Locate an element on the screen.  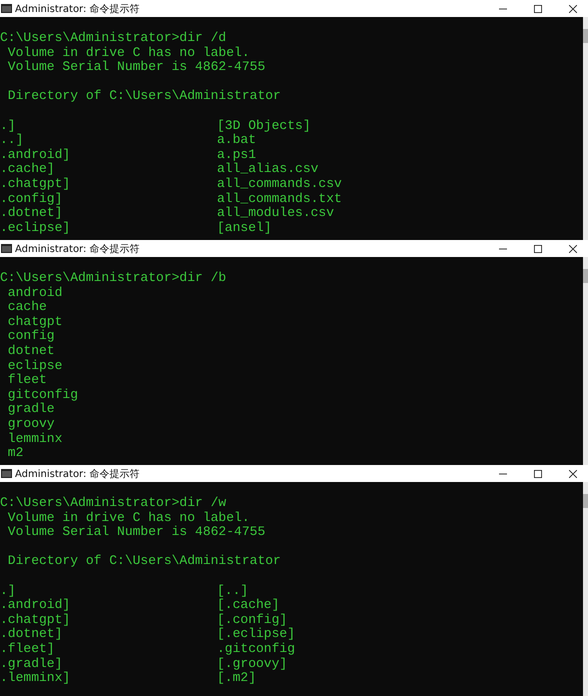
directory-entry: all_alias.csv is located at coordinates (267, 169).